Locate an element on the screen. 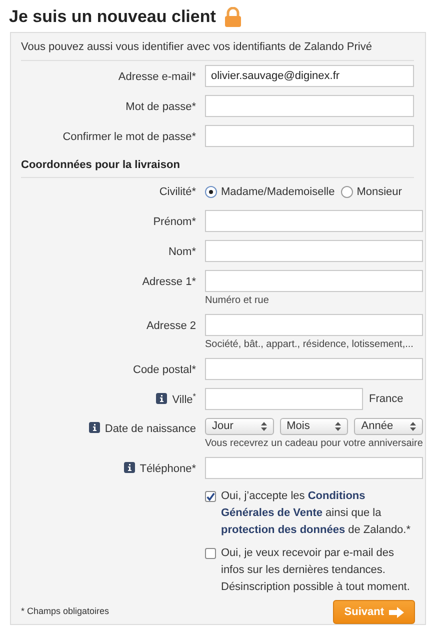 Image resolution: width=436 pixels, height=639 pixels. field-label: Date de naissance is located at coordinates (150, 429).